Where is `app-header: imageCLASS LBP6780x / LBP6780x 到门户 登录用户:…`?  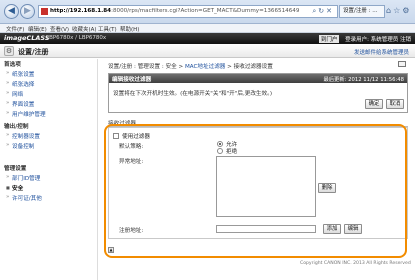
app-header: imageCLASS LBP6780x / LBP6780x 到门户 登录用户:… is located at coordinates (207, 38).